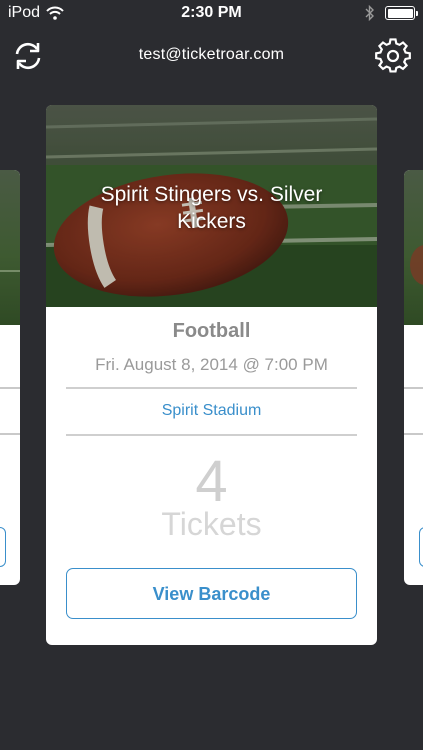 This screenshot has width=423, height=750. I want to click on next-card-button, so click(421, 547).